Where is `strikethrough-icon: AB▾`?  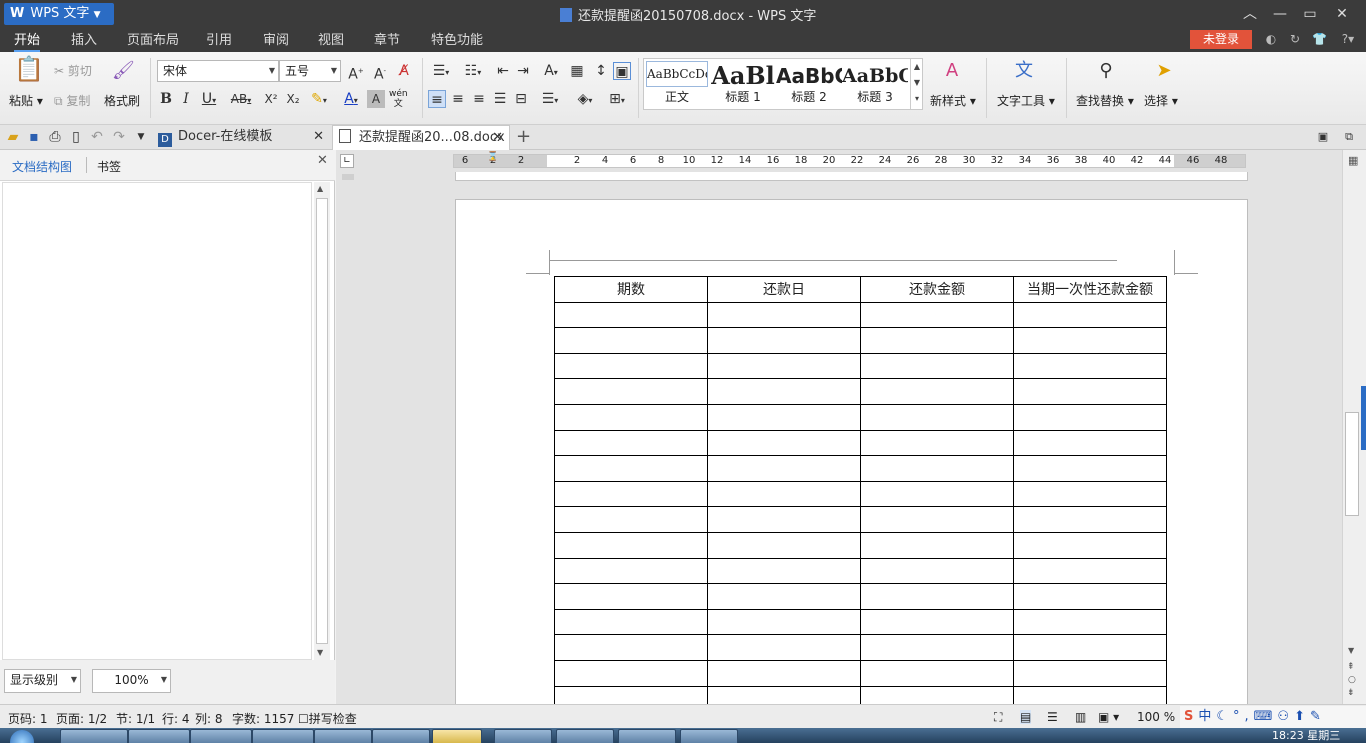 strikethrough-icon: AB▾ is located at coordinates (241, 99).